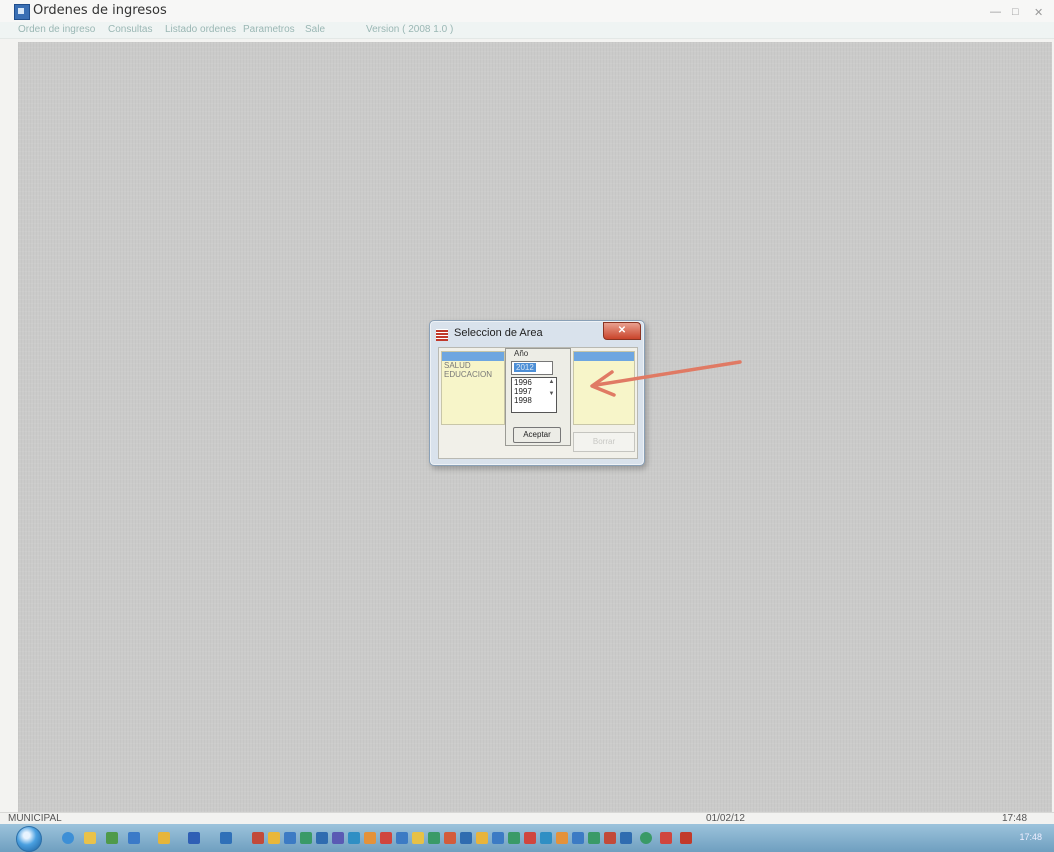 Image resolution: width=1054 pixels, height=852 pixels. What do you see at coordinates (1015, 818) in the screenshot?
I see `status-time: 17:48` at bounding box center [1015, 818].